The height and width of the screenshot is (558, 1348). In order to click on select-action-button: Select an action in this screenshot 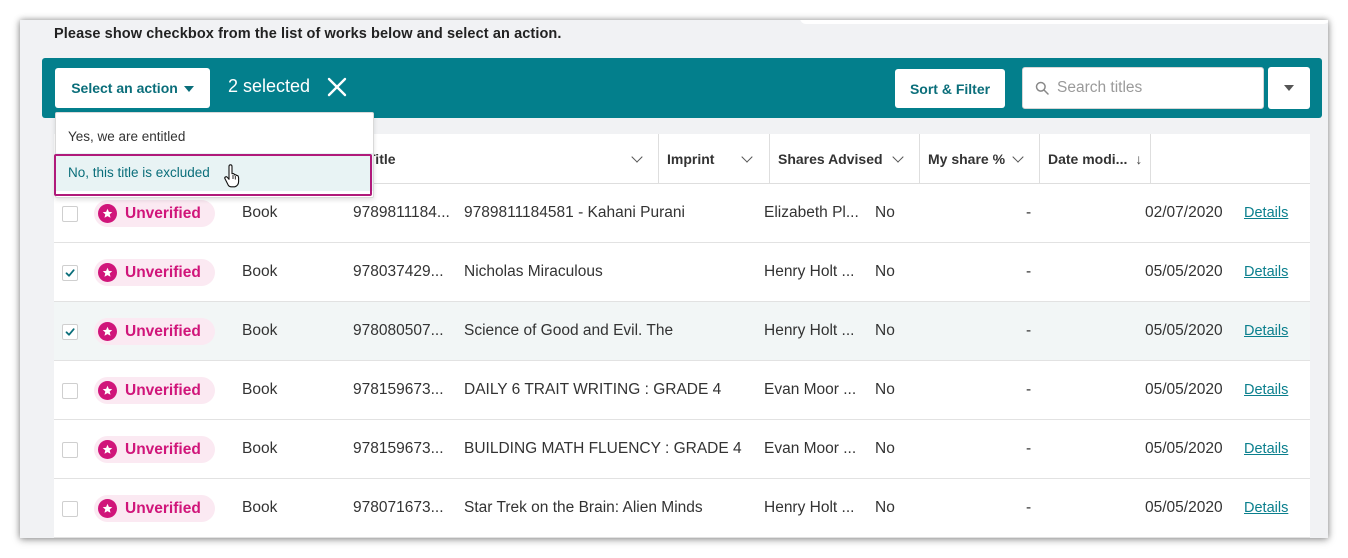, I will do `click(132, 88)`.